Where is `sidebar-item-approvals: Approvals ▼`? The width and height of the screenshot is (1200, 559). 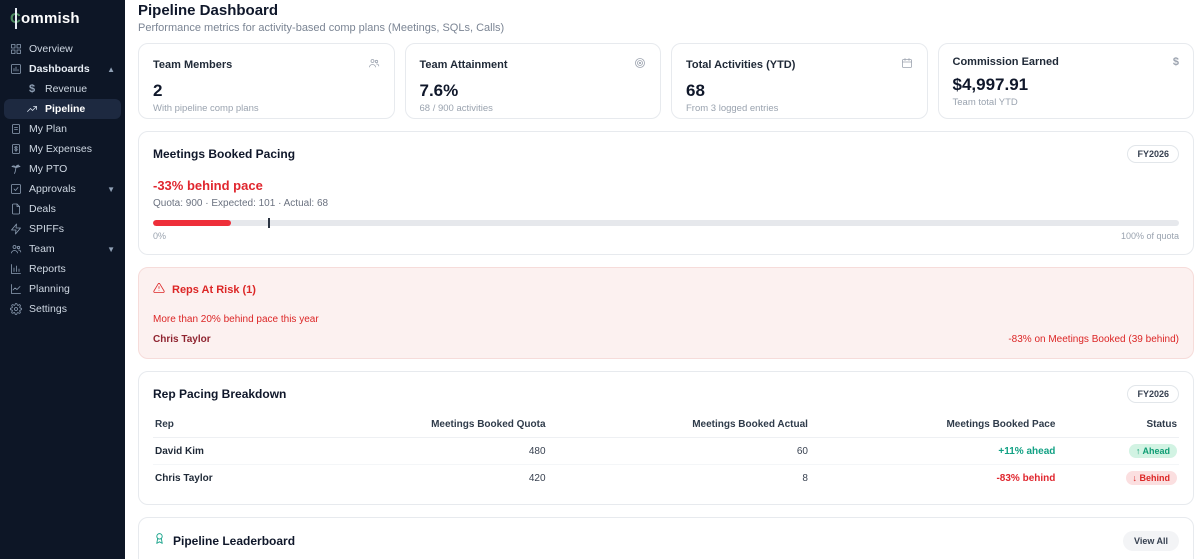 sidebar-item-approvals: Approvals ▼ is located at coordinates (62, 189).